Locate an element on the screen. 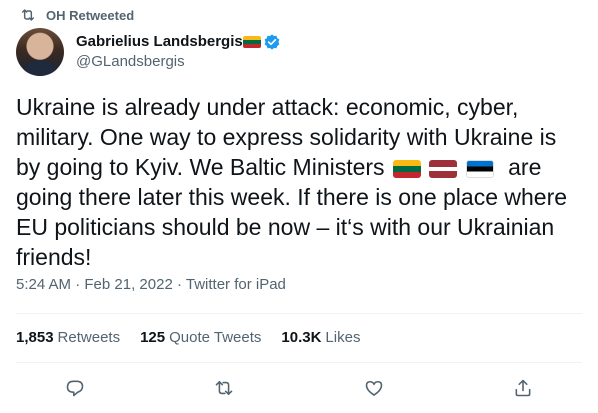 The height and width of the screenshot is (413, 598). tweet-stats: 1,853 Retweets 125 Quote Tweets 10.3K Likes is located at coordinates (188, 337).